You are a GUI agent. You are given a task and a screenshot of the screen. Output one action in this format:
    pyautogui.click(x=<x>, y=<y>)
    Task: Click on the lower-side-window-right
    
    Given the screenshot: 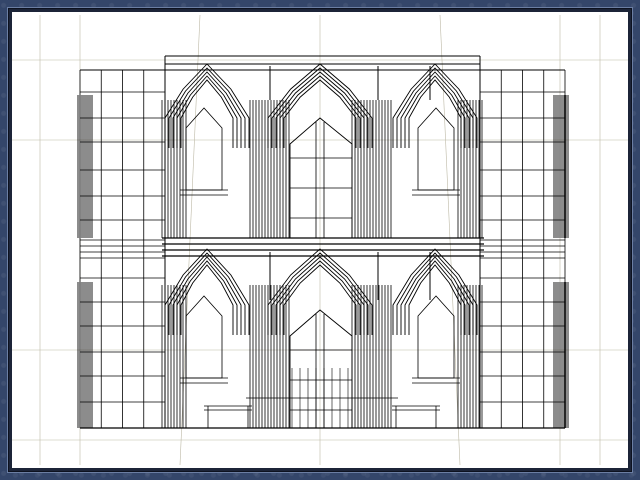 What is the action you would take?
    pyautogui.click(x=436, y=337)
    